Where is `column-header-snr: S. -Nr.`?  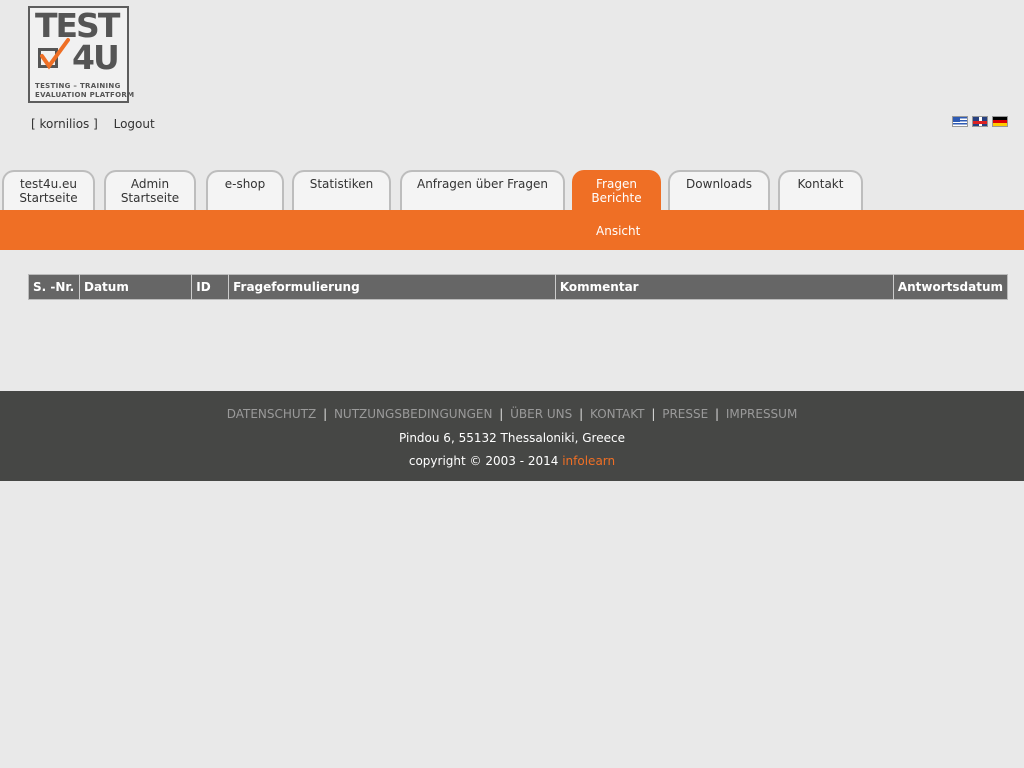 column-header-snr: S. -Nr. is located at coordinates (54, 287).